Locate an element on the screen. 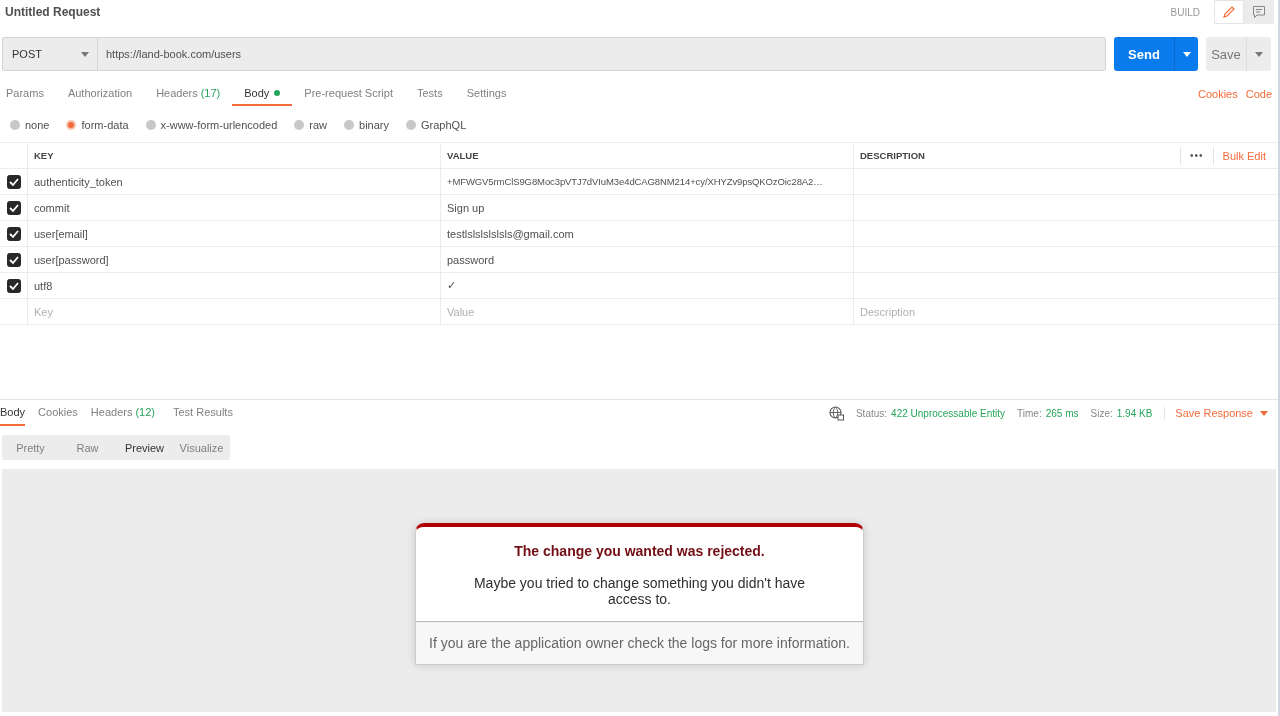  error-heading: The change you wanted was rejected. is located at coordinates (639, 551).